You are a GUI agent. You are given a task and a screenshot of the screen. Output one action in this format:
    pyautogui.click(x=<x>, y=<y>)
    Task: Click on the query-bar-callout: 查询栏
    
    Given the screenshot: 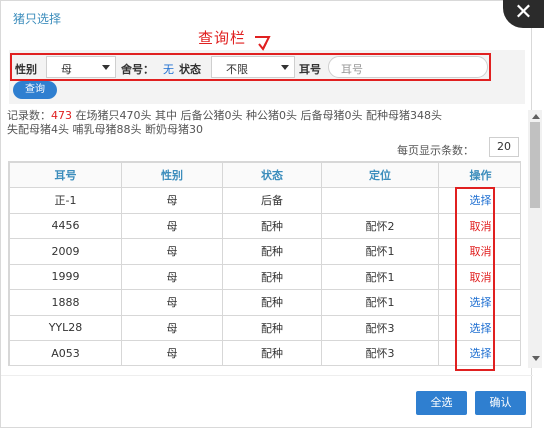 What is the action you would take?
    pyautogui.click(x=222, y=38)
    